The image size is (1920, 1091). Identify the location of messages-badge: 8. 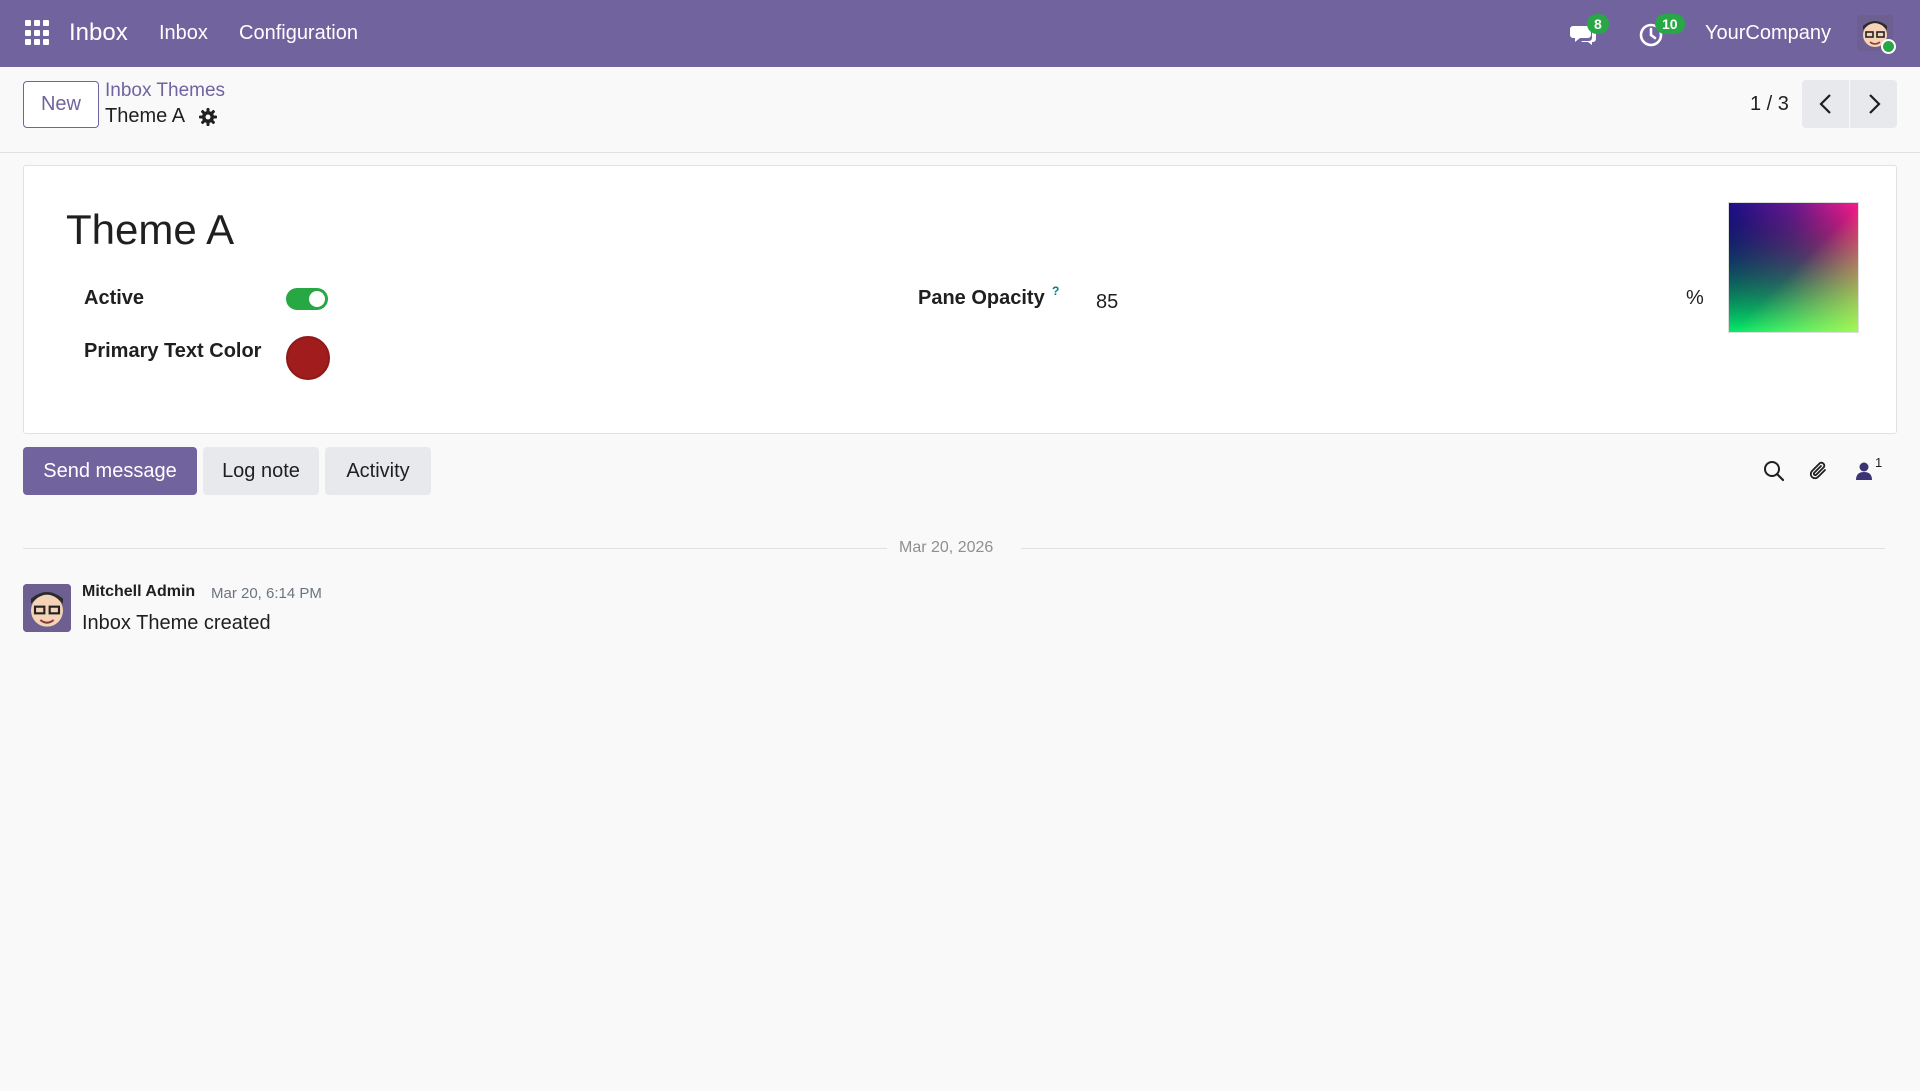
(1598, 24).